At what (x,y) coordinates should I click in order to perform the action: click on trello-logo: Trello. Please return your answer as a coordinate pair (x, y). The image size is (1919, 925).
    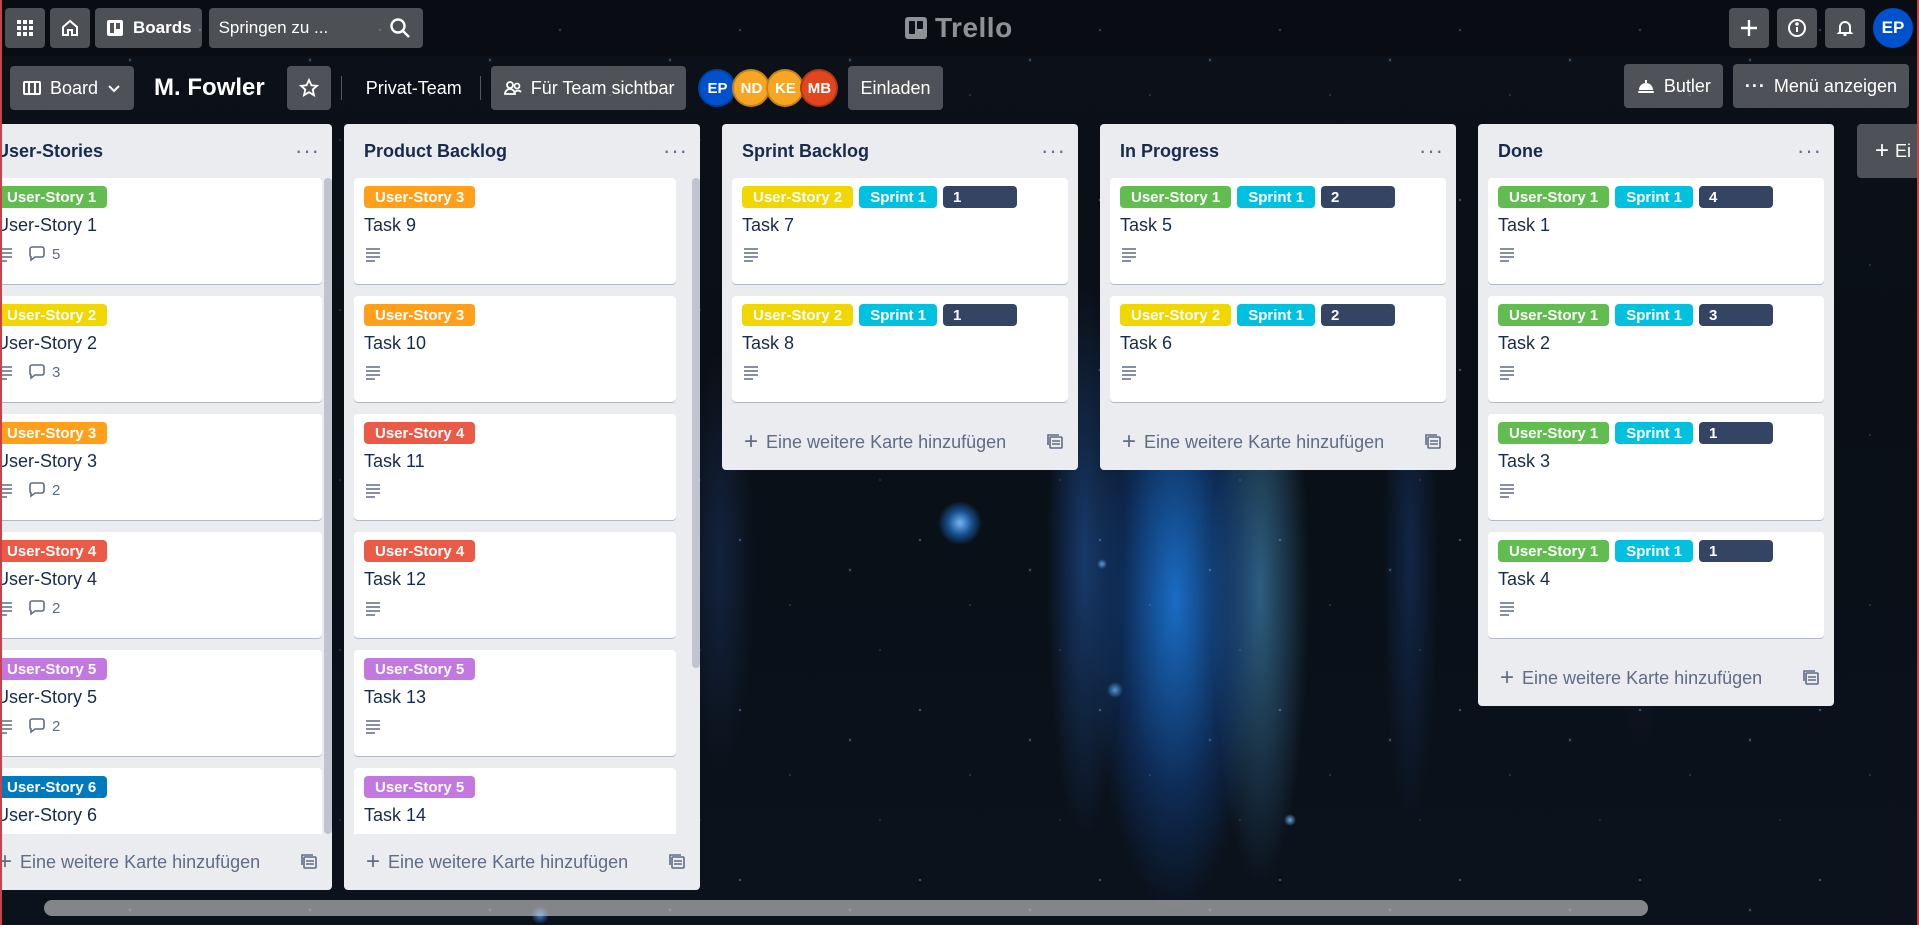
    Looking at the image, I should click on (959, 28).